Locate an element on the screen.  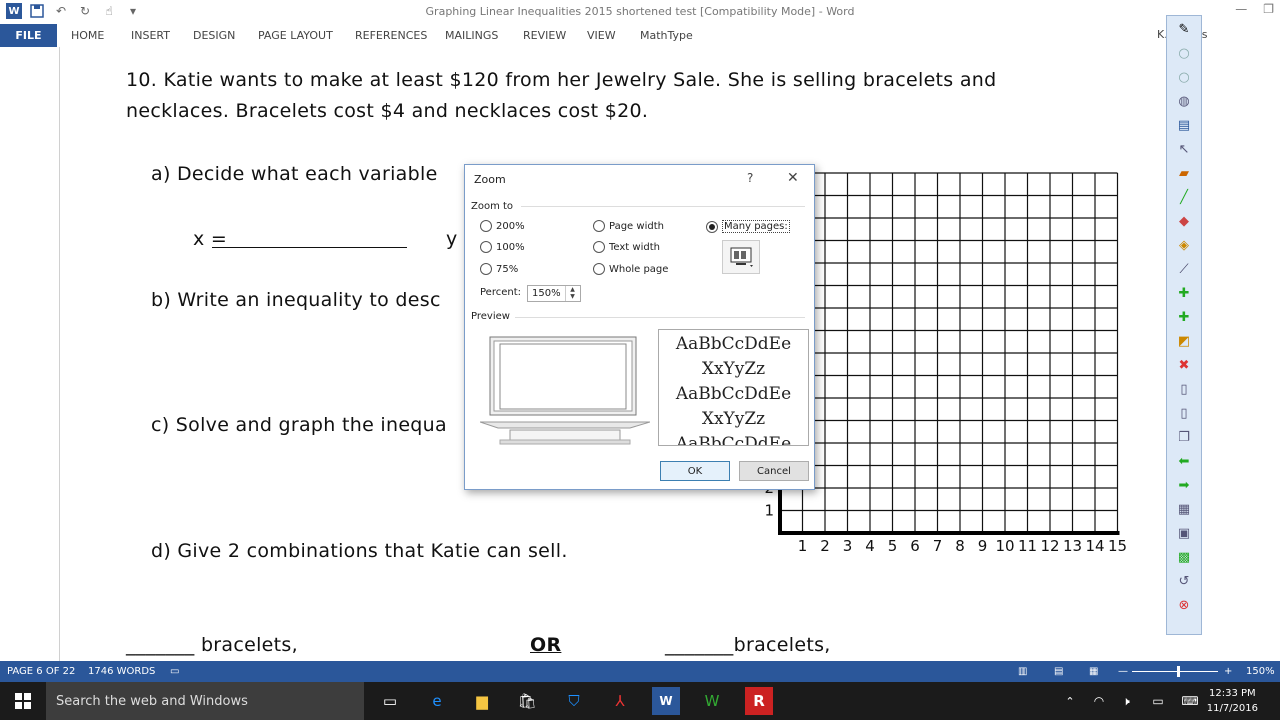
eraser-icon: ◆ is located at coordinates (1184, 221).